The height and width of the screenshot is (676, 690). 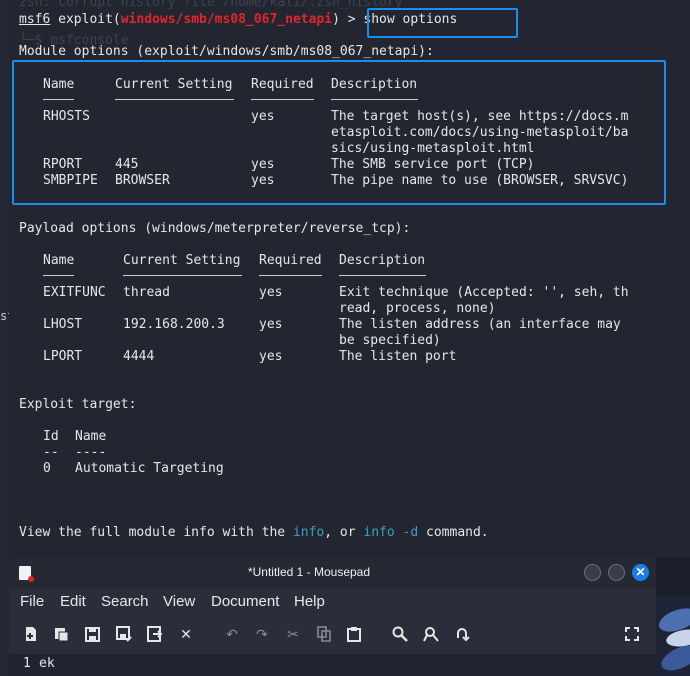 What do you see at coordinates (374, 84) in the screenshot?
I see `module-header-description: Description` at bounding box center [374, 84].